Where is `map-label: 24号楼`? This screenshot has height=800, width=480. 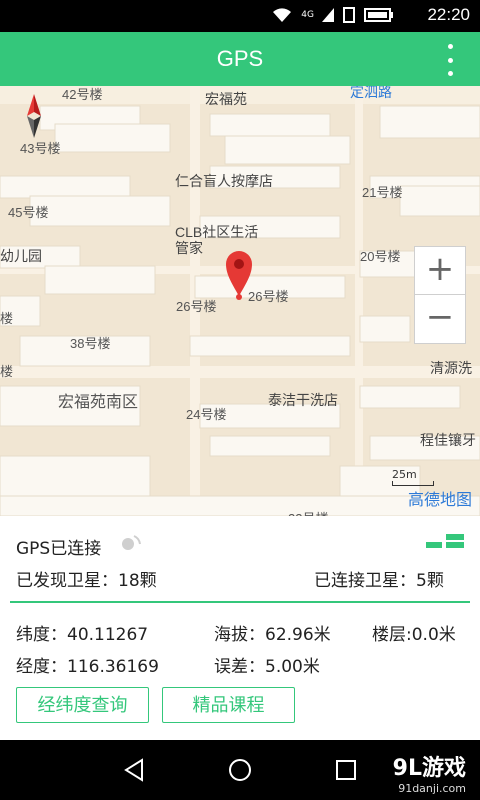
map-label: 24号楼 is located at coordinates (206, 414).